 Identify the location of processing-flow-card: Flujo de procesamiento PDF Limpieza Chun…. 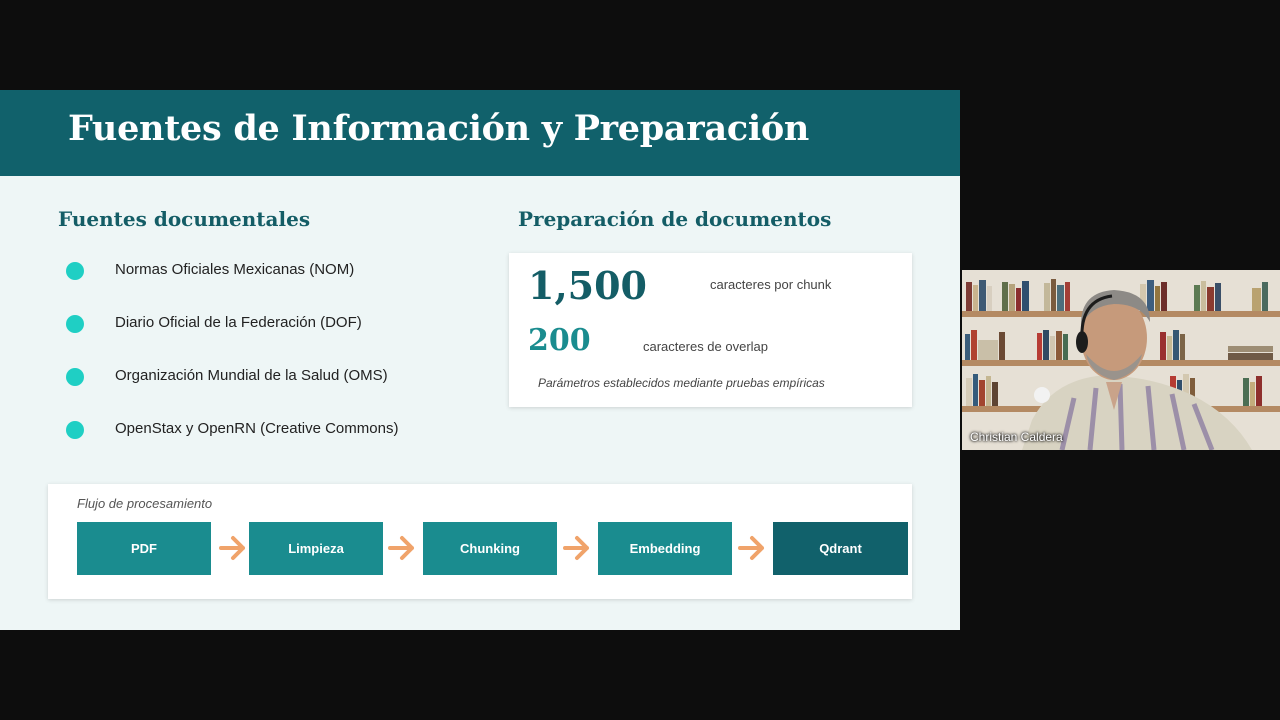
(480, 541).